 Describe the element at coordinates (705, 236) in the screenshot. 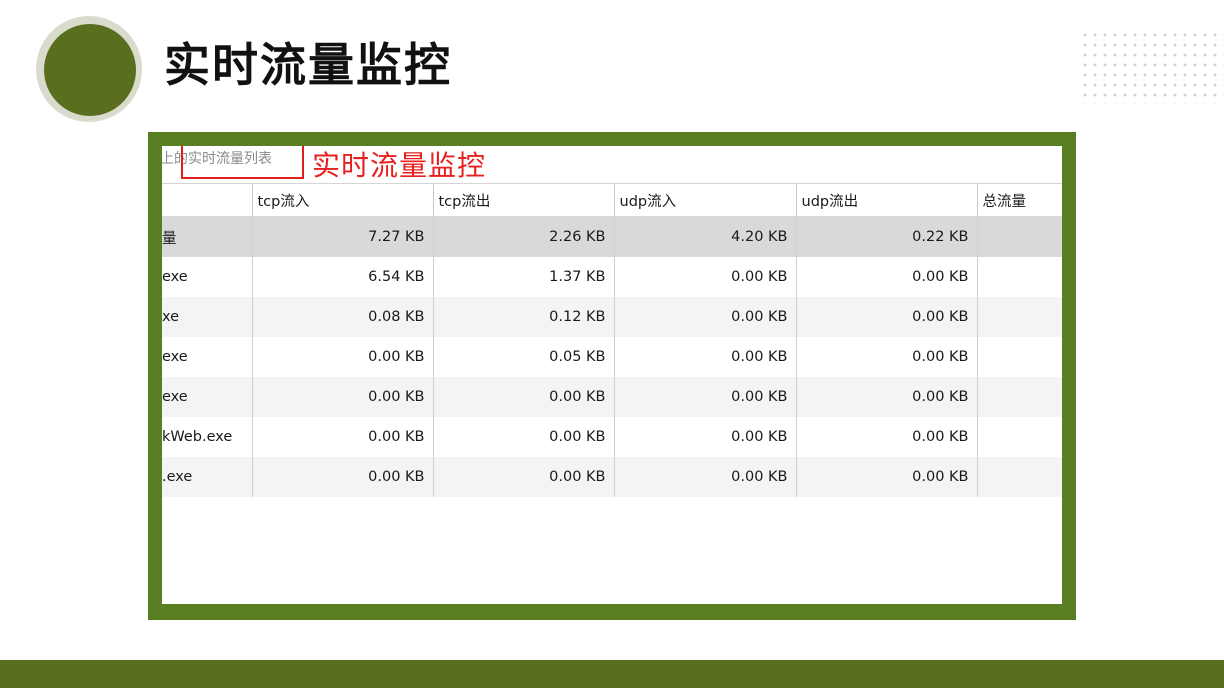

I see `udp-in-value: 4.20 KB` at that location.